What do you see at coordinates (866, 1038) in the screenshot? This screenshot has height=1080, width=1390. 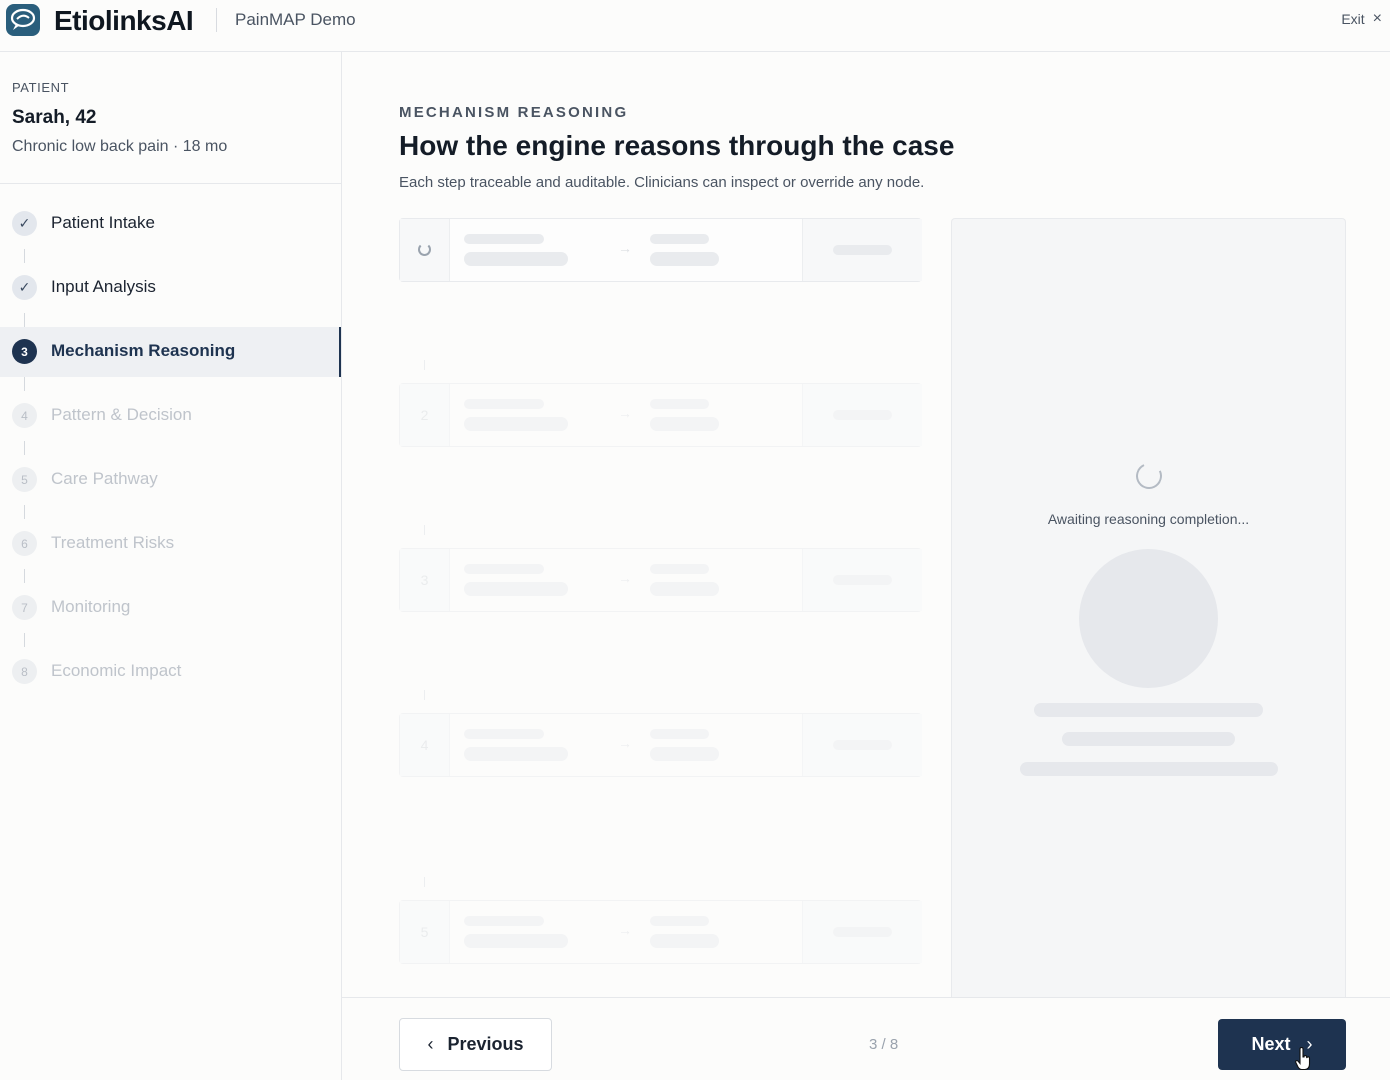 I see `footer-nav: ‹ Previous 3 / 8 Next ›` at bounding box center [866, 1038].